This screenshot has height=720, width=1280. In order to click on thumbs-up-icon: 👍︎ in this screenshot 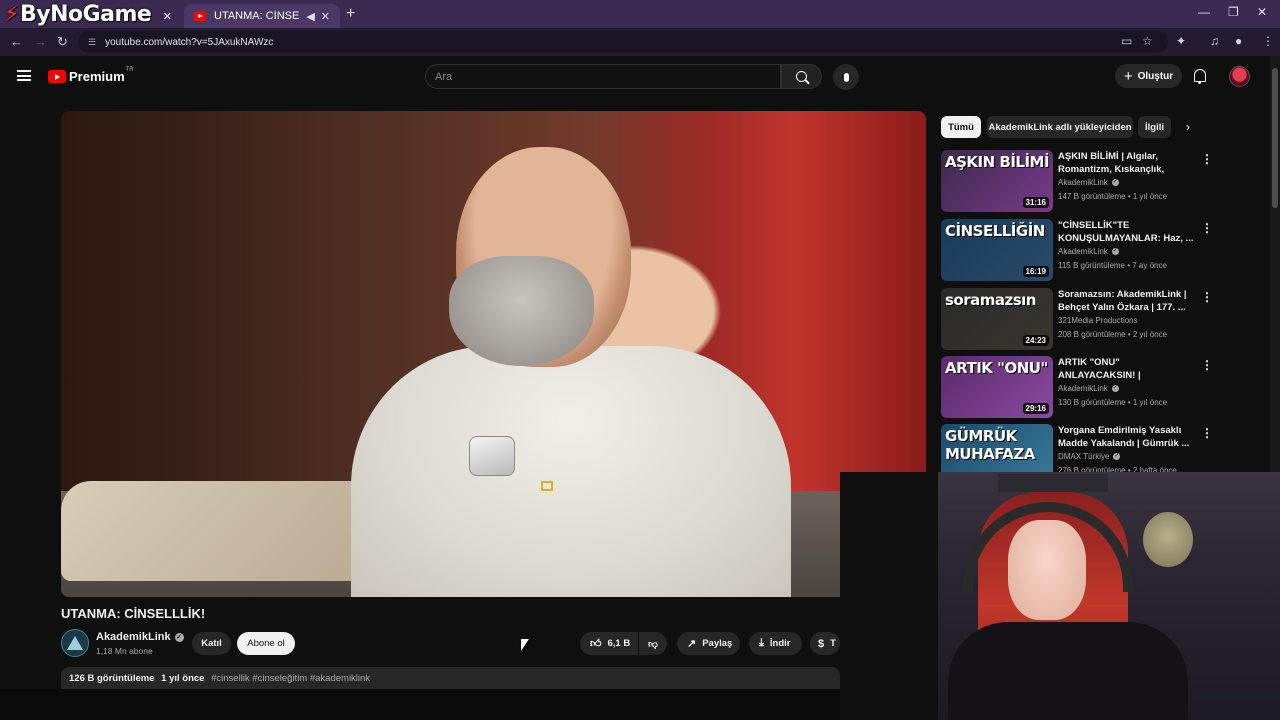, I will do `click(596, 644)`.